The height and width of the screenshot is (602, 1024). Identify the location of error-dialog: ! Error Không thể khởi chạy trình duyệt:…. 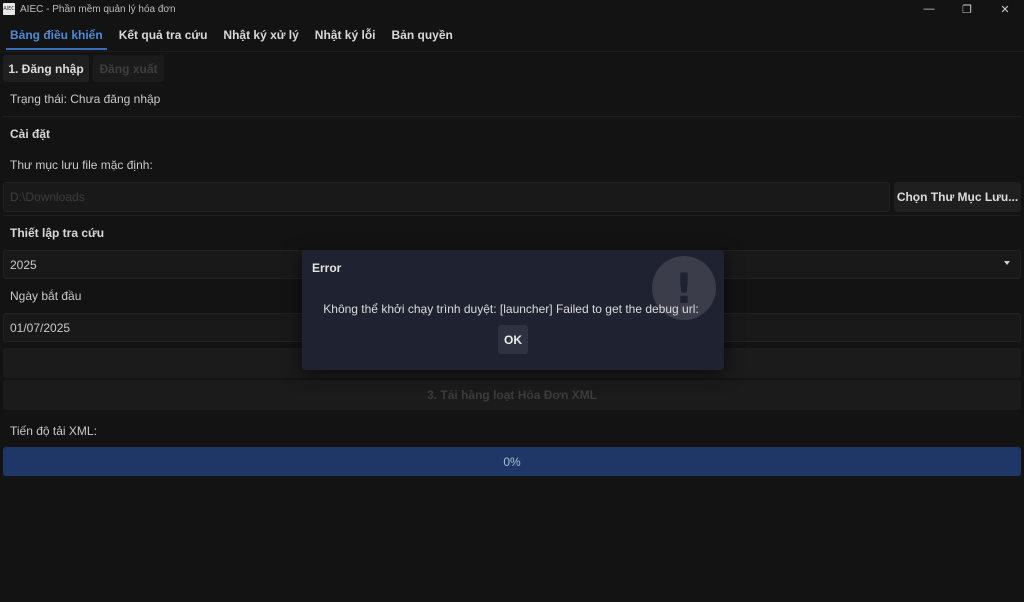
(513, 310).